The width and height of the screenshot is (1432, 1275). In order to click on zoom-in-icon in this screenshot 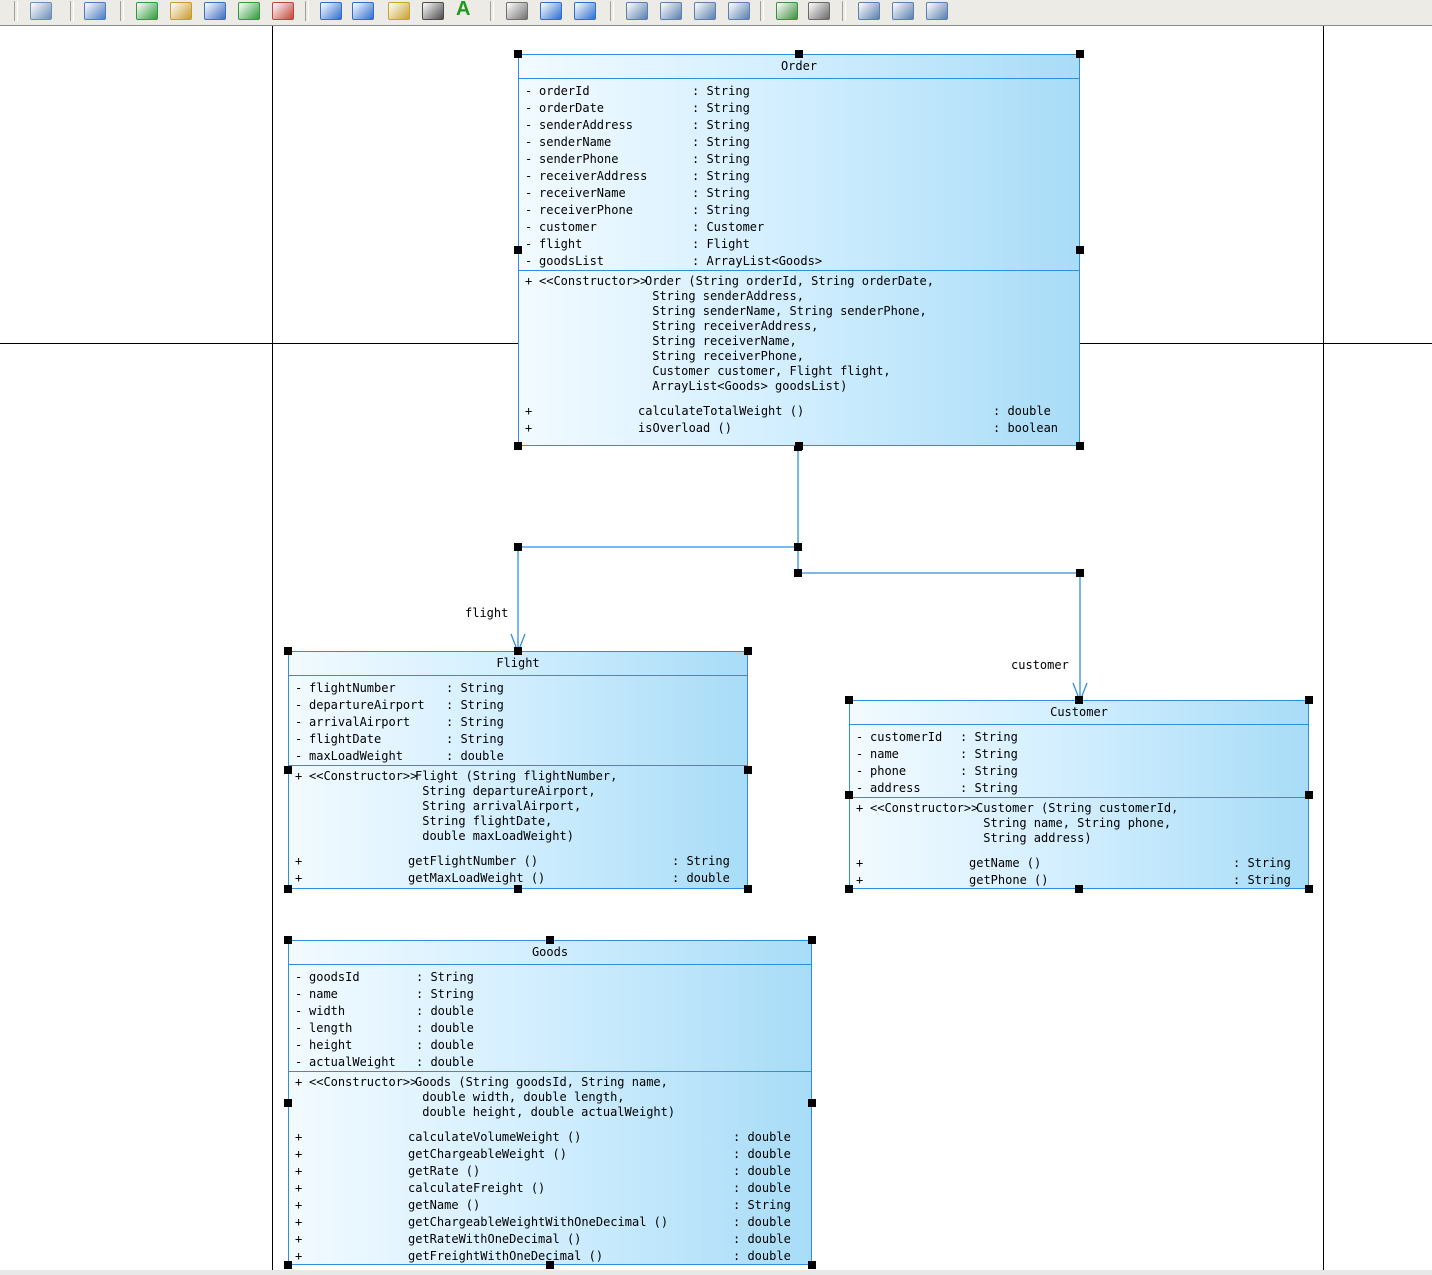, I will do `click(671, 11)`.